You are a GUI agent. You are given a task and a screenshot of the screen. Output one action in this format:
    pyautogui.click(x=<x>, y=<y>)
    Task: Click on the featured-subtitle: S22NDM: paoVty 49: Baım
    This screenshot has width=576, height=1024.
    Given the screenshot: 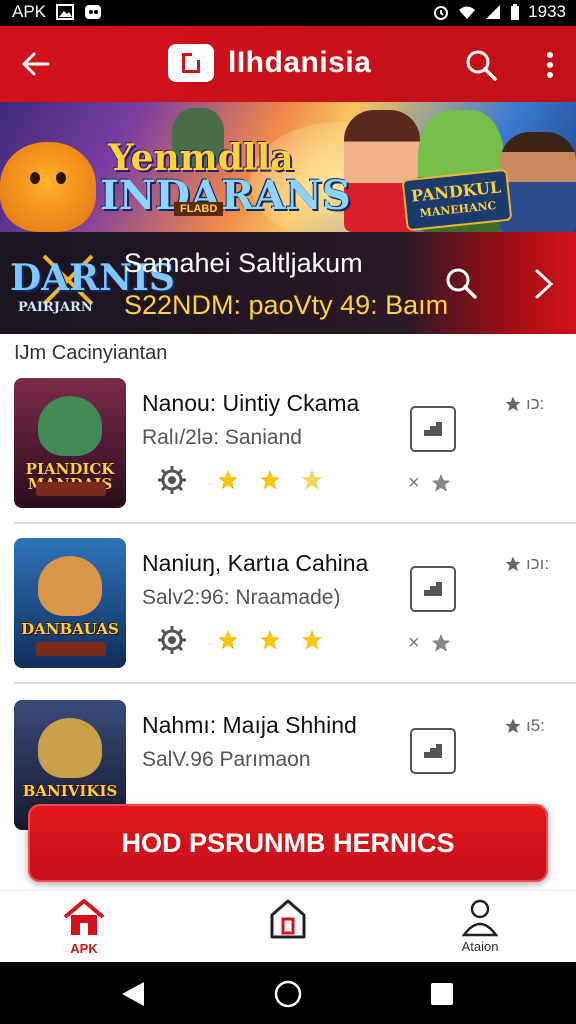 What is the action you would take?
    pyautogui.click(x=286, y=305)
    